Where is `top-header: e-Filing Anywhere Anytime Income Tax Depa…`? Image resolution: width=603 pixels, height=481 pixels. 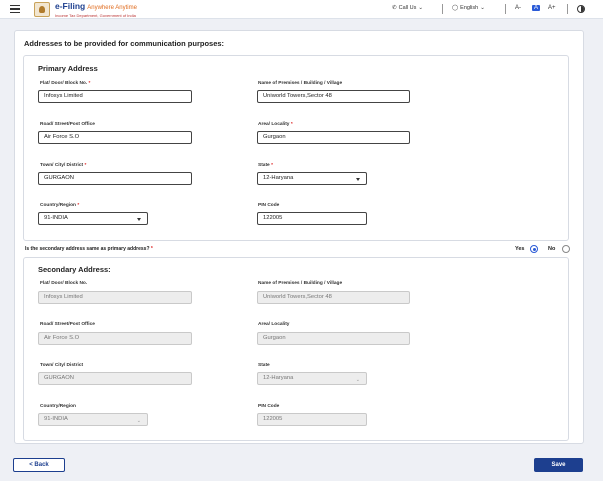
top-header: e-Filing Anywhere Anytime Income Tax Depa… is located at coordinates (301, 9).